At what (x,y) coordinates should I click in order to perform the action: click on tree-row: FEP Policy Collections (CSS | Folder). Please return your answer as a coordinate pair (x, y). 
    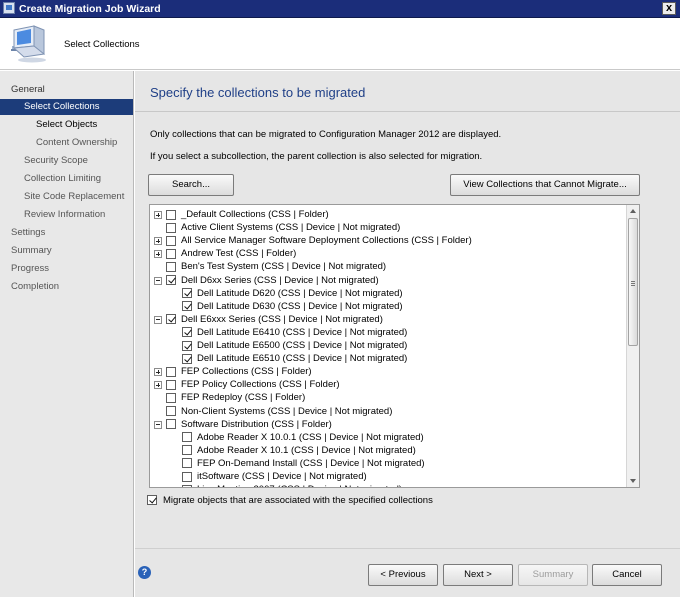
    Looking at the image, I should click on (385, 384).